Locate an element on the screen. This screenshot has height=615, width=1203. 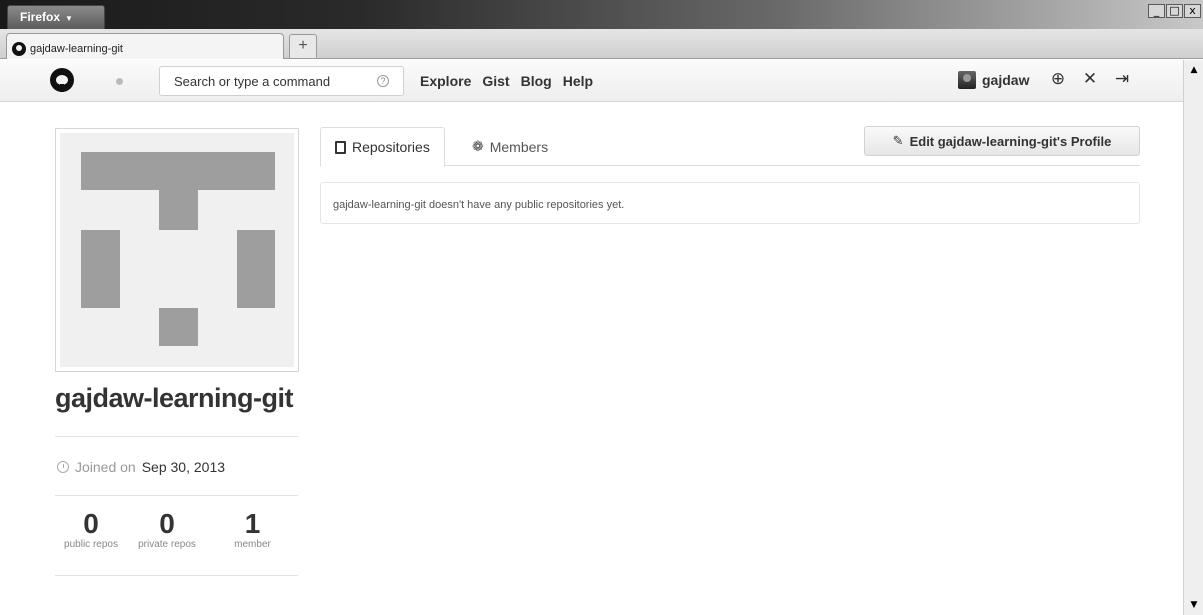
maximize-button: □ is located at coordinates (1174, 11).